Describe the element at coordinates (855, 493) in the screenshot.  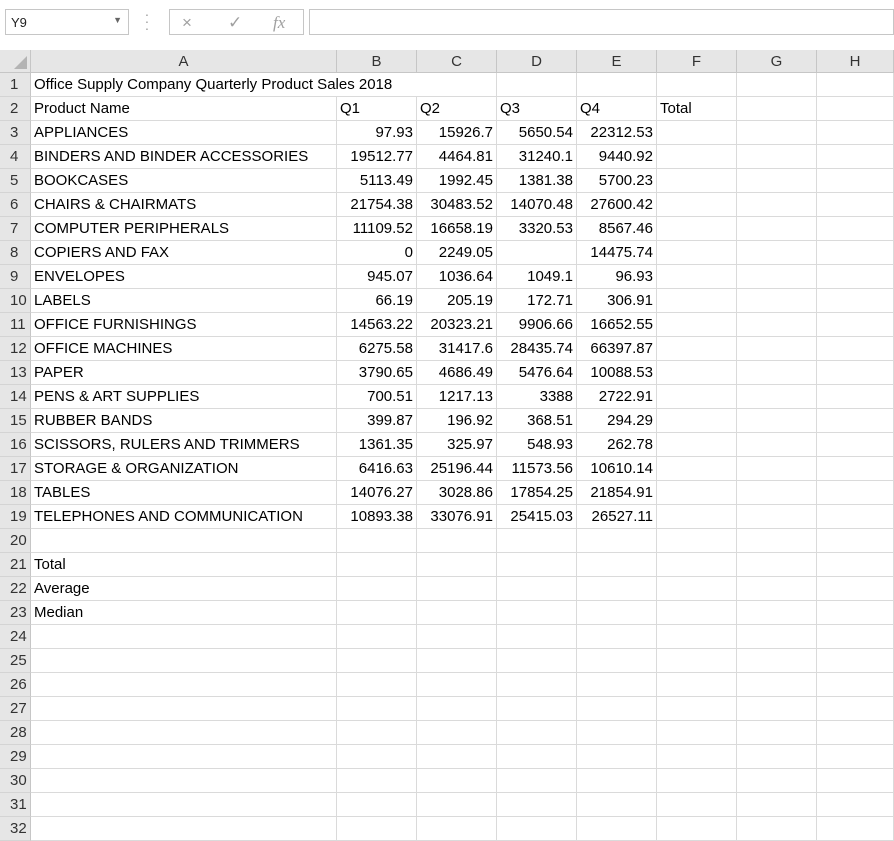
I see `cell-h18` at that location.